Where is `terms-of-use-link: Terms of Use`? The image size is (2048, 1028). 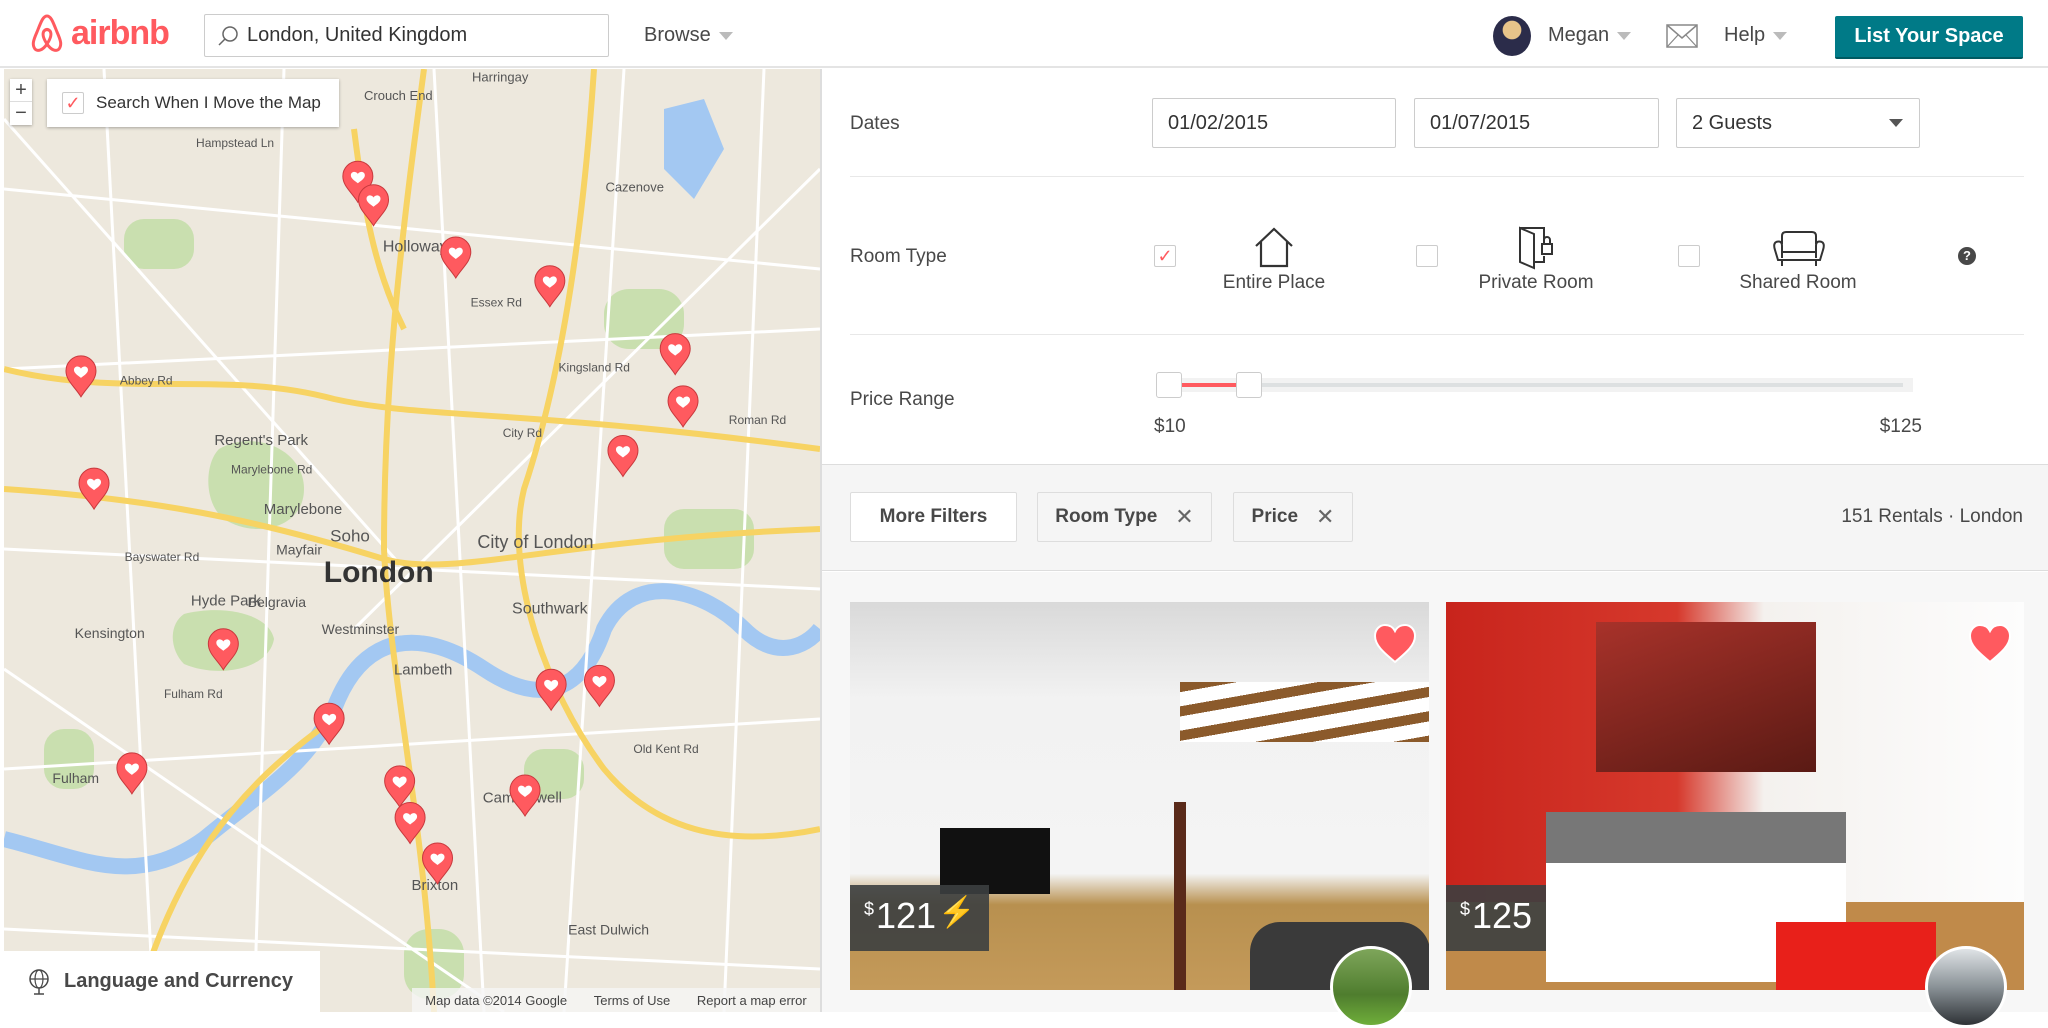
terms-of-use-link: Terms of Use is located at coordinates (632, 1000).